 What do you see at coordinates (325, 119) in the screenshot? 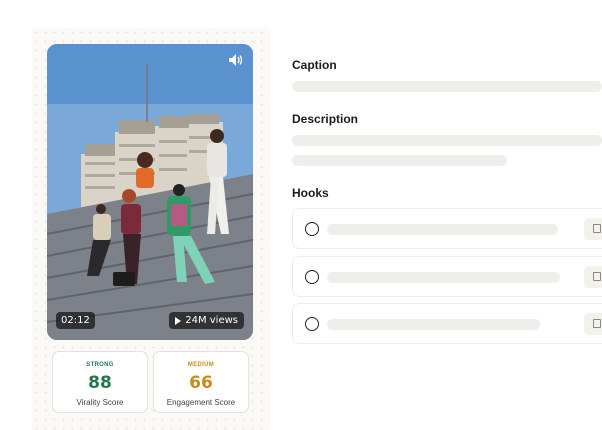
I see `description-heading: Description` at bounding box center [325, 119].